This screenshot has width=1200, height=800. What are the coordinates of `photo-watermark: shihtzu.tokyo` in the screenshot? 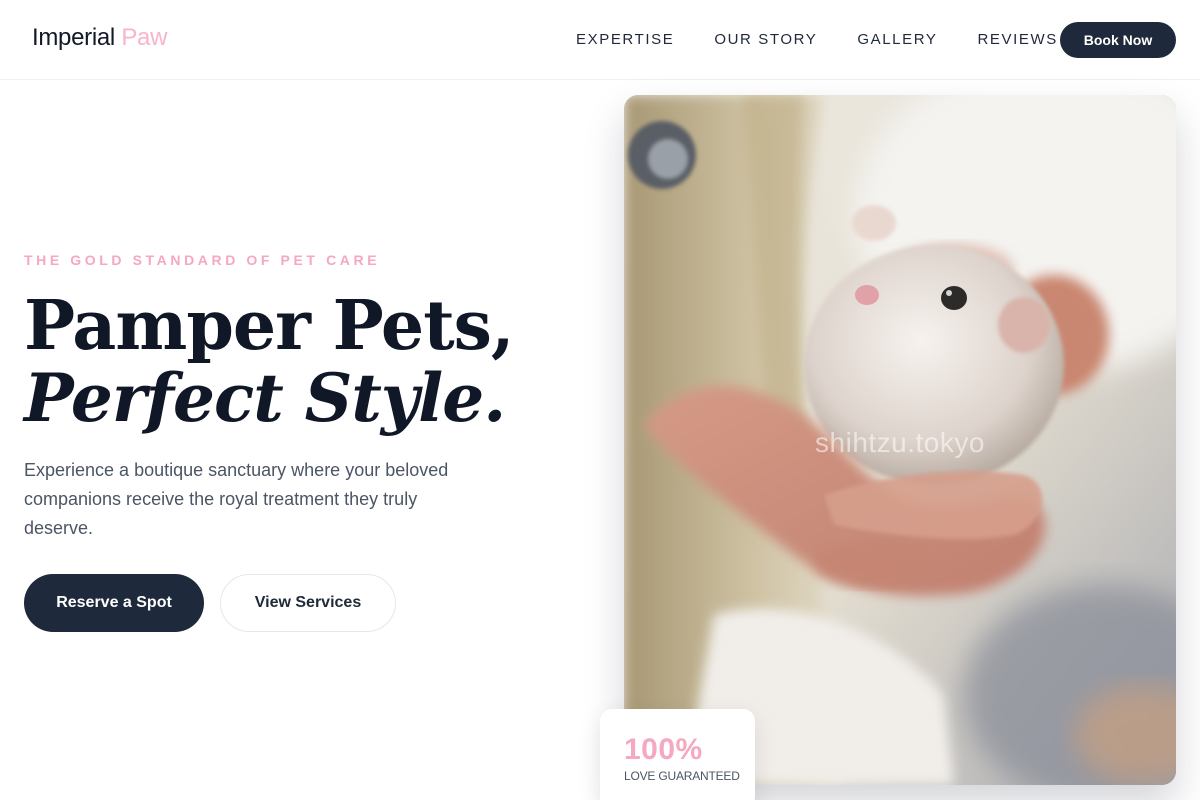 It's located at (900, 442).